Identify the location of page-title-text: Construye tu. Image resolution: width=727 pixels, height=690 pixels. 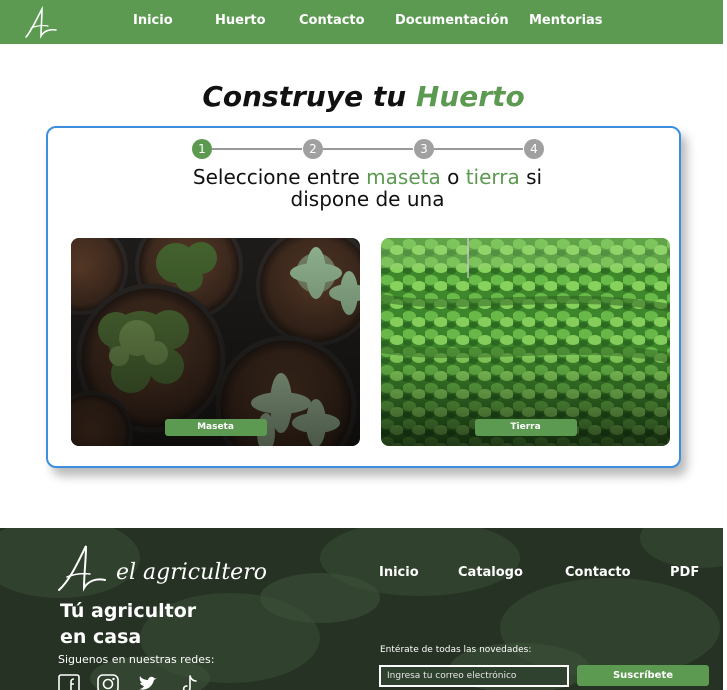
(304, 96).